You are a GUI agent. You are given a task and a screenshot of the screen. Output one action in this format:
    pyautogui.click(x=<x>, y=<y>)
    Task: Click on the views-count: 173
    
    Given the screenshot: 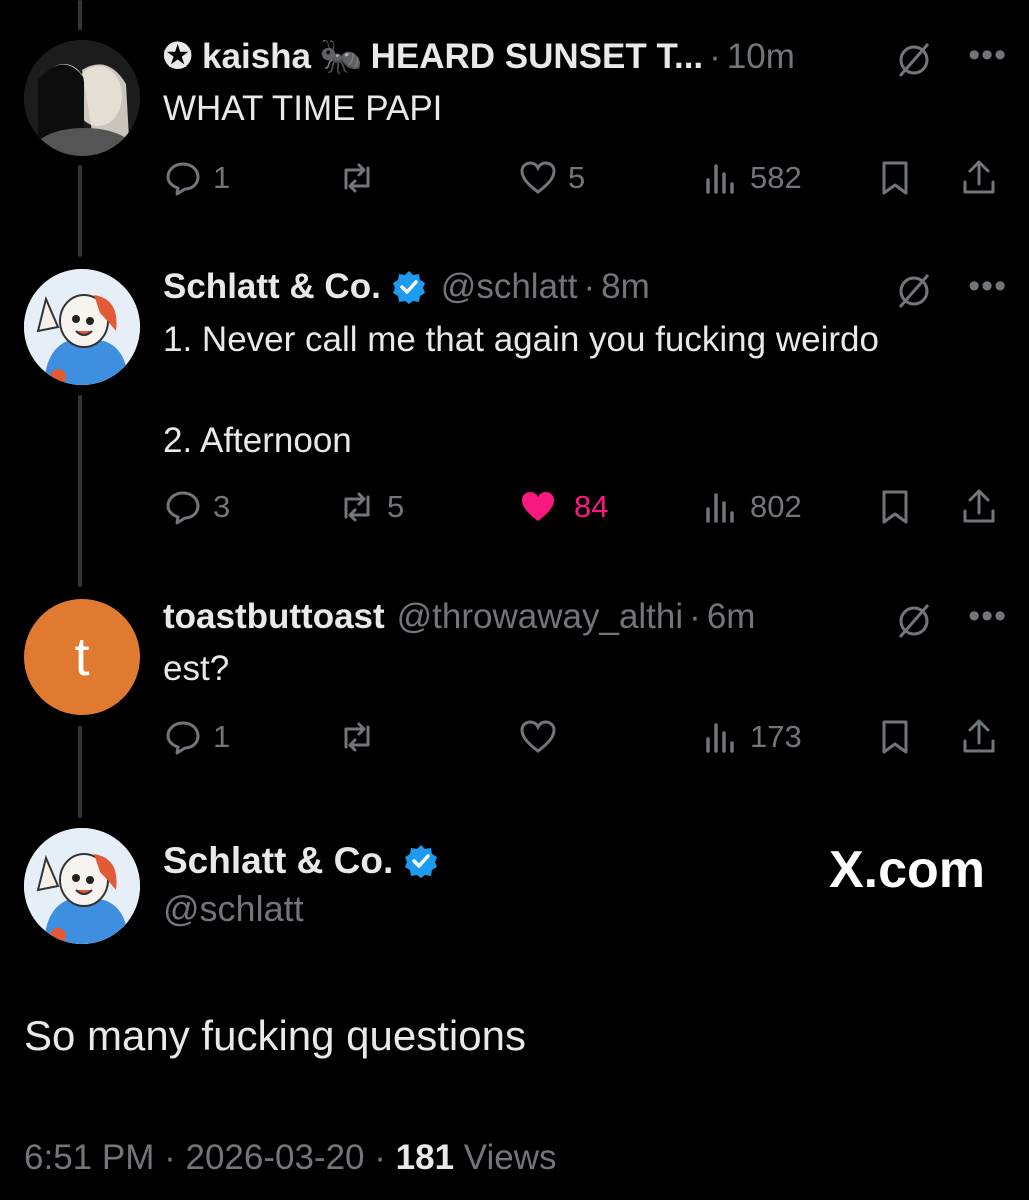 What is the action you would take?
    pyautogui.click(x=776, y=736)
    